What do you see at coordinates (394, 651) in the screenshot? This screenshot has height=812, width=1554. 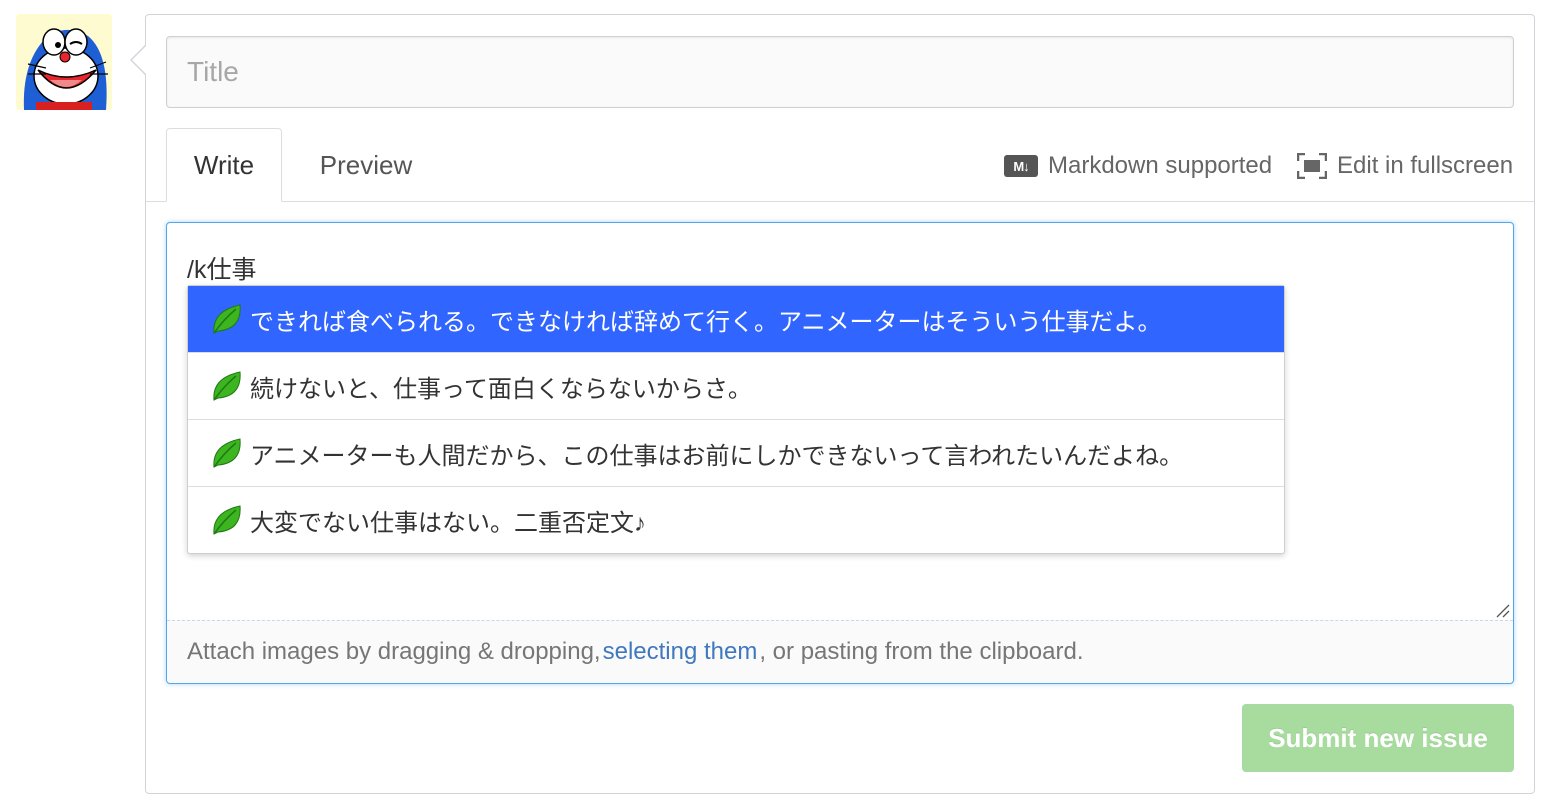 I see `attach-prefix: Attach images by dragging & dropping,` at bounding box center [394, 651].